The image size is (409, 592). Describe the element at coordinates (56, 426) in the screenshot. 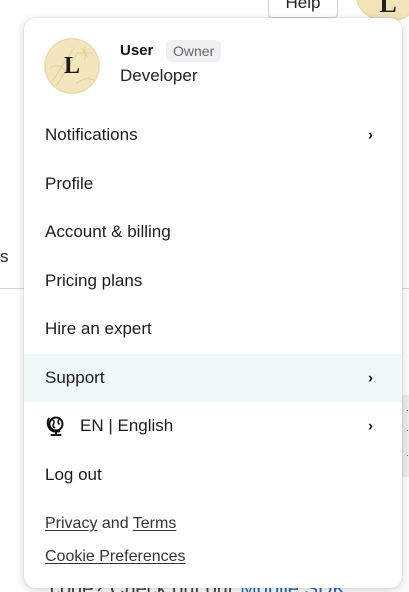

I see `globe-icon` at that location.